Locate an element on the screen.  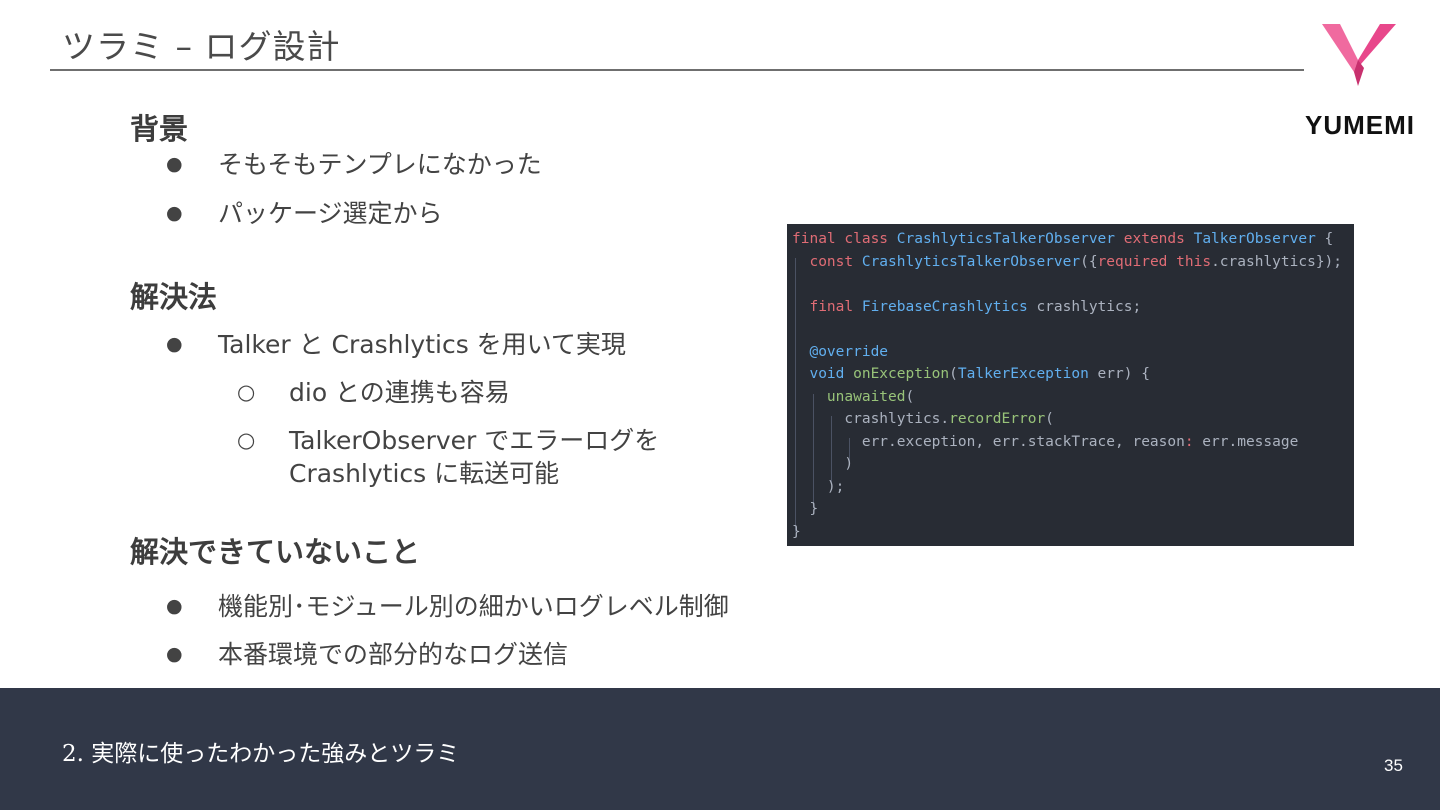
list-item-text: 機能別･モジュール別の細かいログレベル制御 is located at coordinates (473, 606).